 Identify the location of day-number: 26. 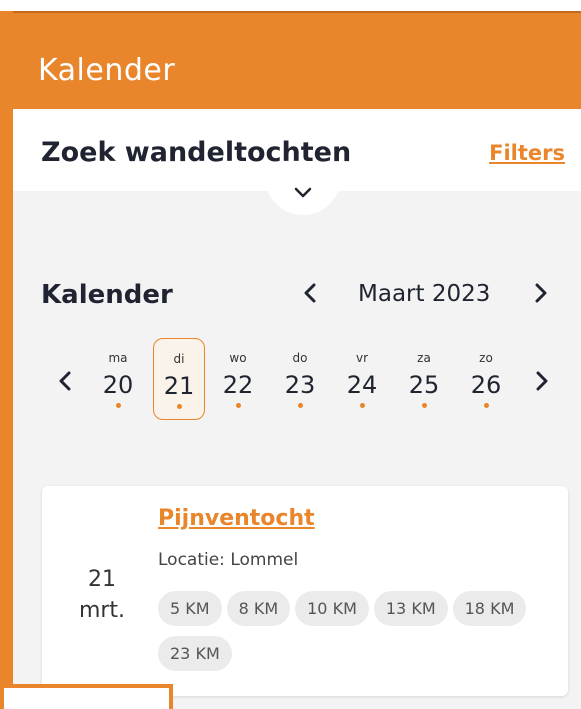
(486, 385).